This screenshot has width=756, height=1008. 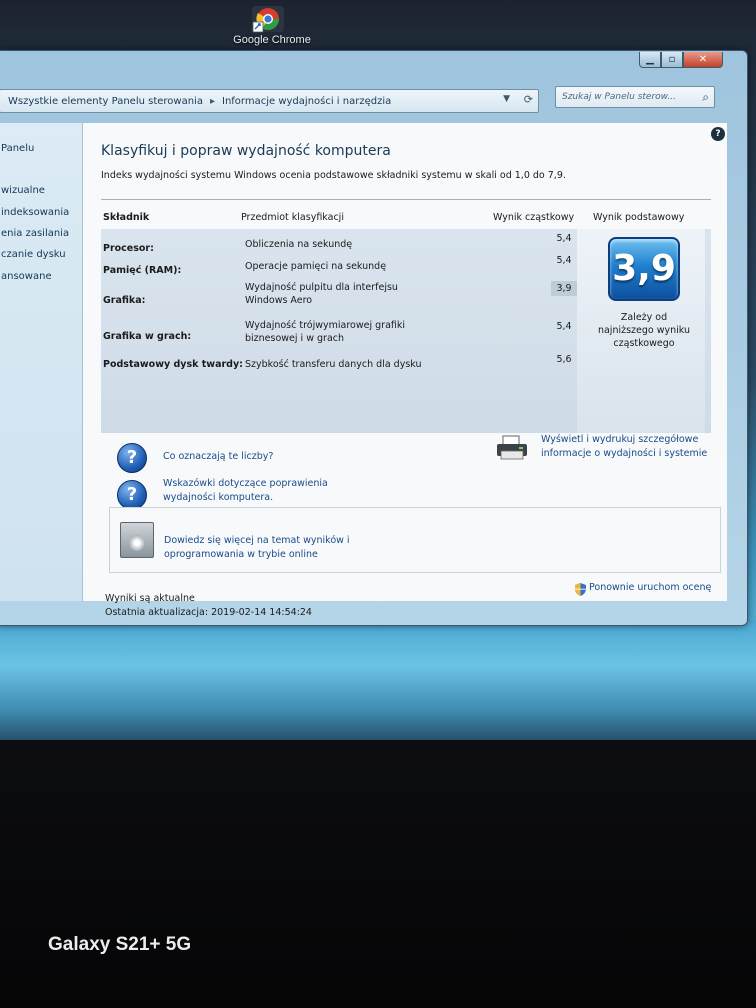 I want to click on camera-watermark: Galaxy S21+ 5G, so click(x=120, y=944).